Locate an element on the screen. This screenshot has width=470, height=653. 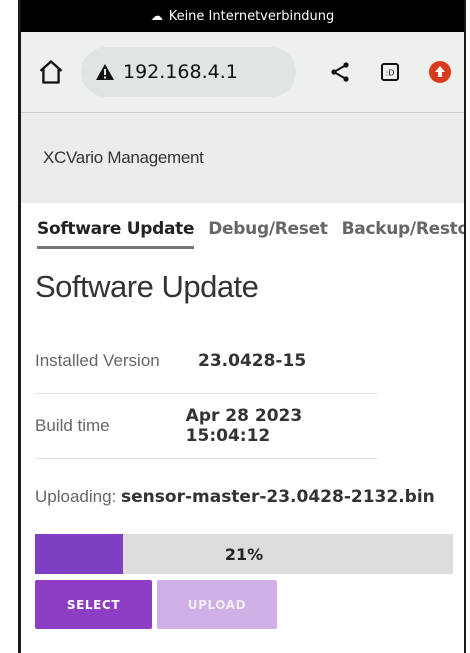
tab-debug-reset: Debug/Reset is located at coordinates (268, 234).